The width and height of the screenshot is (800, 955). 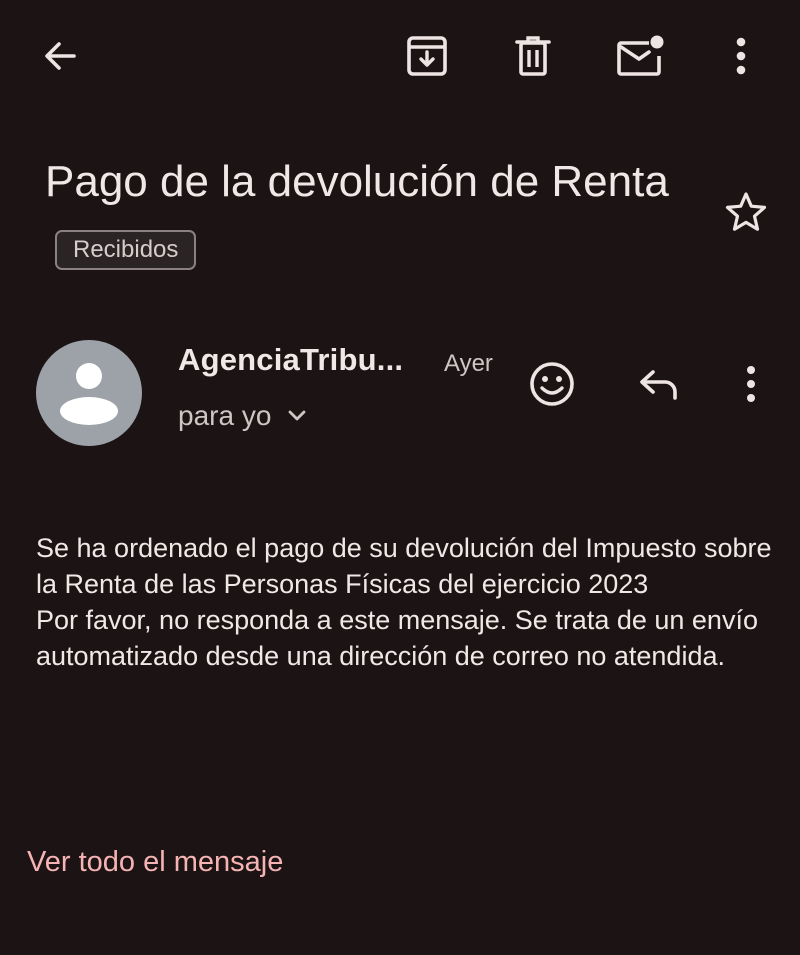 I want to click on more-options-button, so click(x=741, y=56).